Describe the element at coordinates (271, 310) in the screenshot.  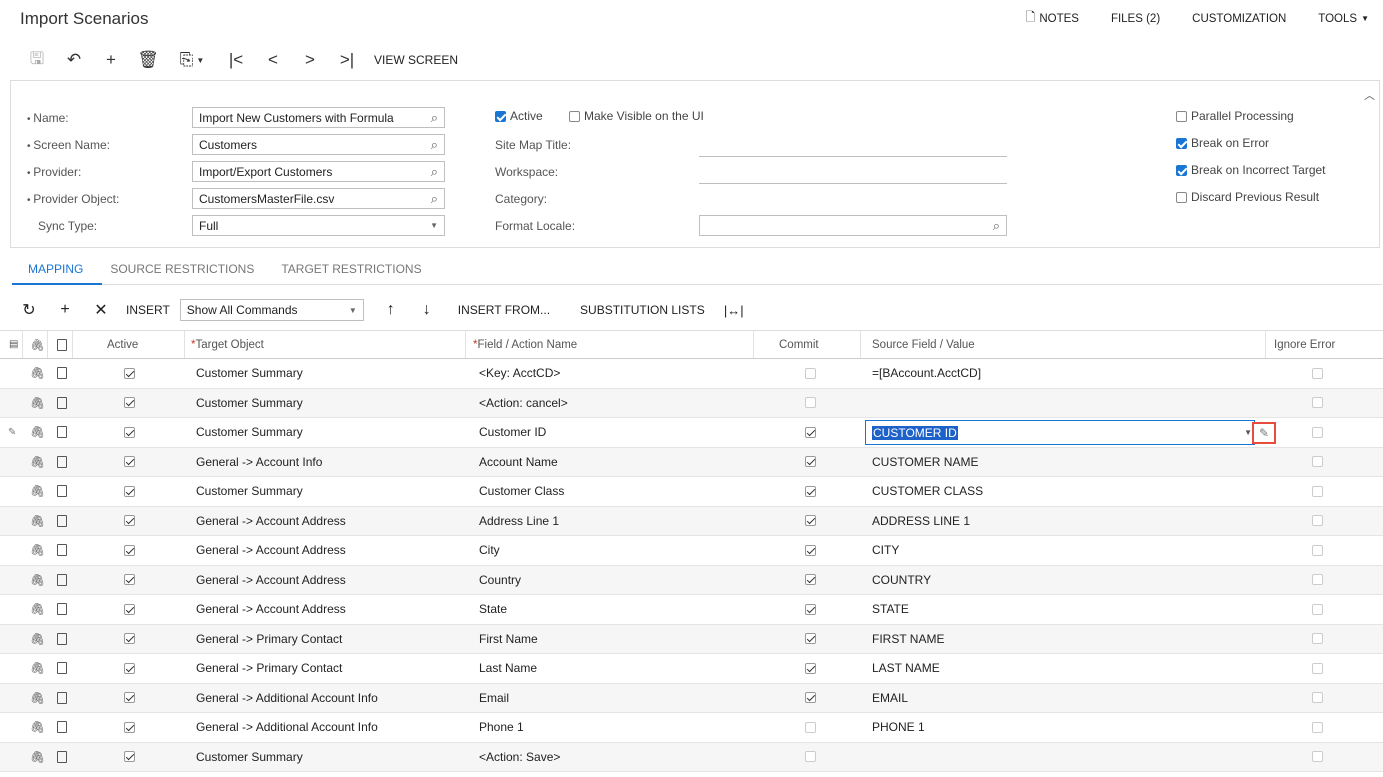
I see `commands-select: Show All Commands ▼` at that location.